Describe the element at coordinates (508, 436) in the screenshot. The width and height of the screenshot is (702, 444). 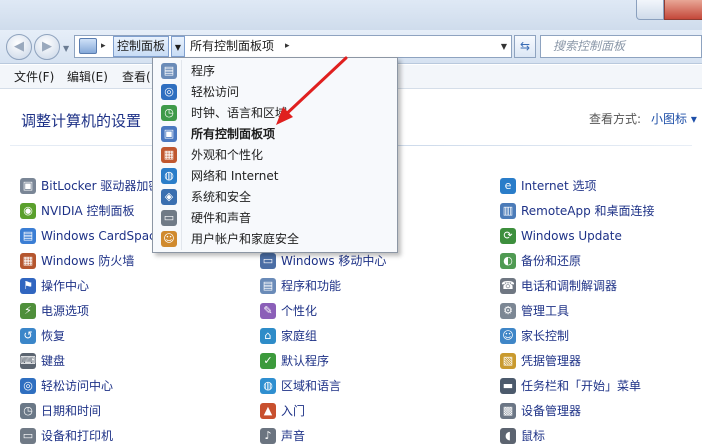
I see `mouse-icon: ◖` at that location.